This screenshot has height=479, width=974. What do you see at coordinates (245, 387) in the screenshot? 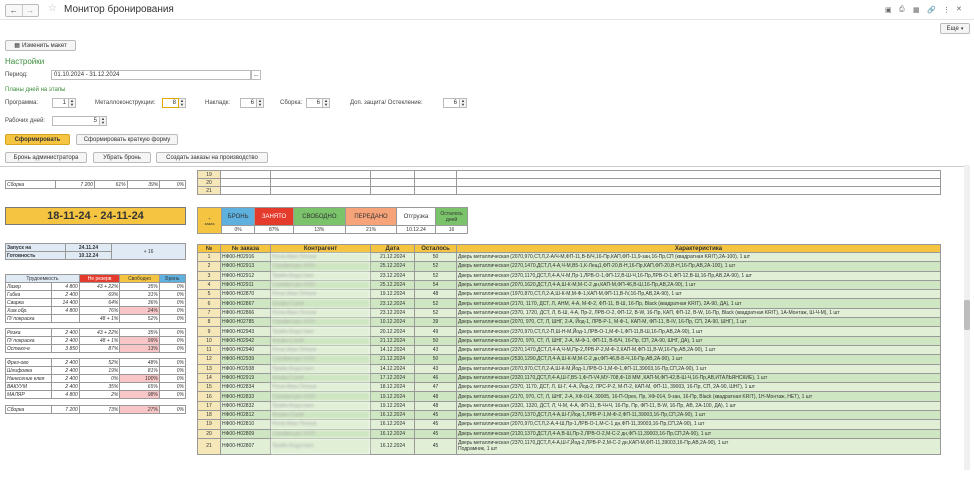
I see `order-id: НФ00-Н02834` at bounding box center [245, 387].